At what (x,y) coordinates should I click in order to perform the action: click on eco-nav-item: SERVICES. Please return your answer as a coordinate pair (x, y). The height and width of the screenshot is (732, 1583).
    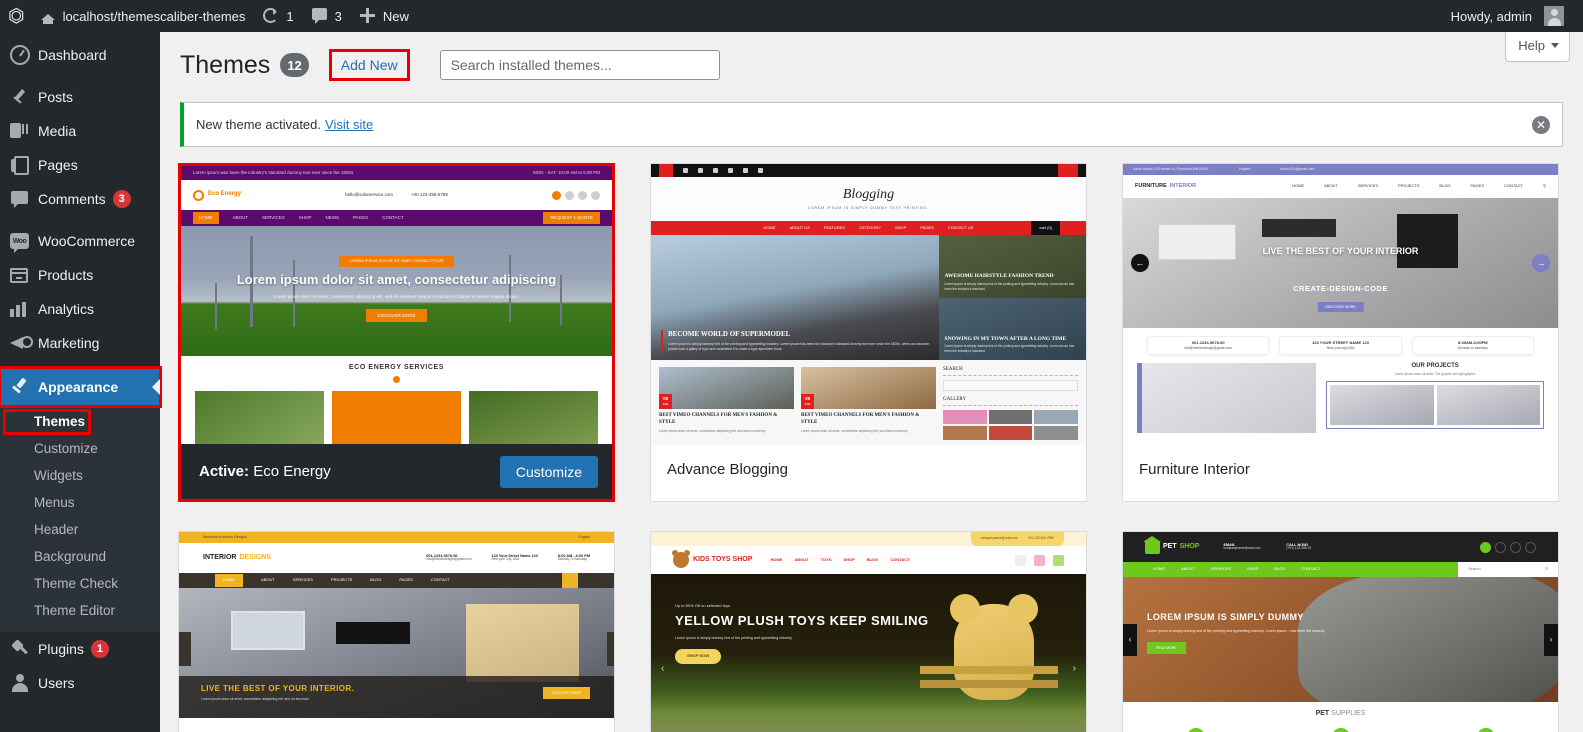
    Looking at the image, I should click on (273, 218).